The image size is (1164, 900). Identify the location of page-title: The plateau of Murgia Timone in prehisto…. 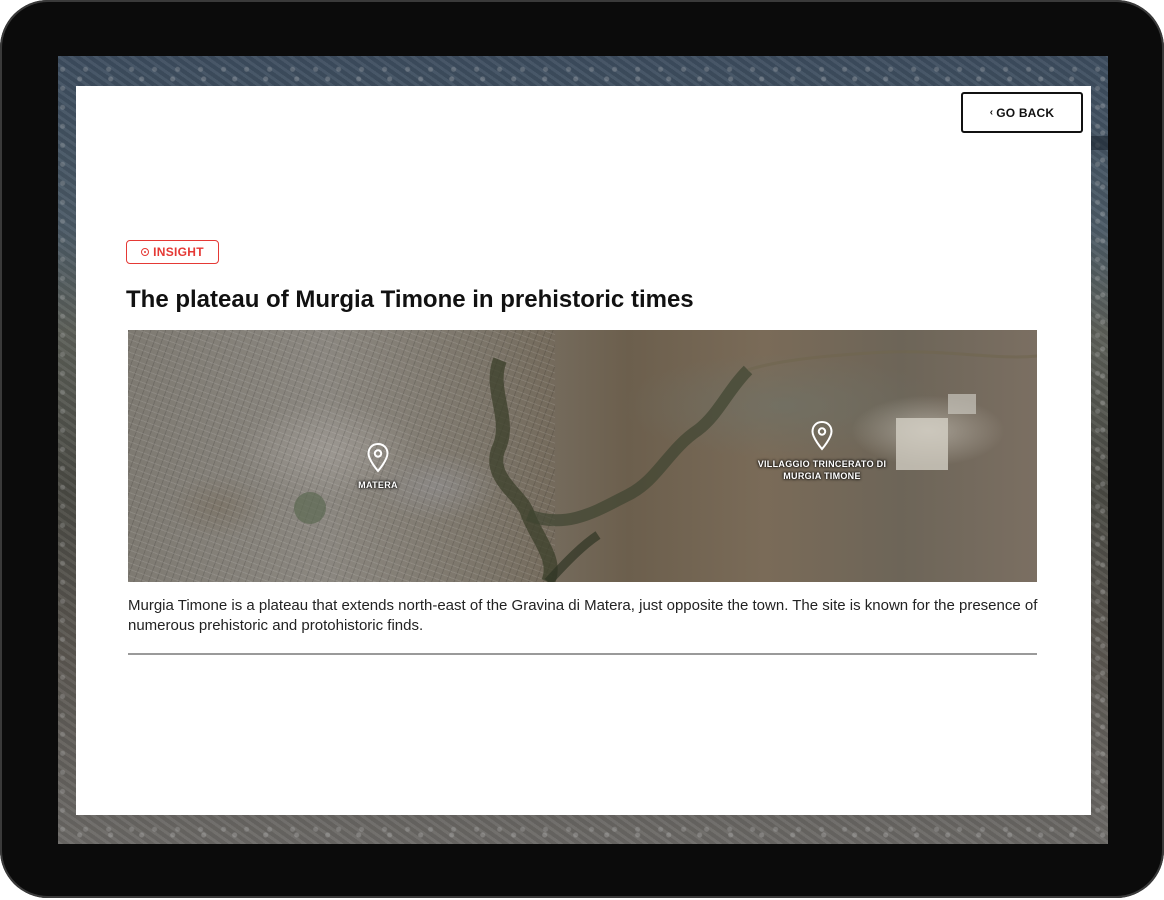
(410, 299).